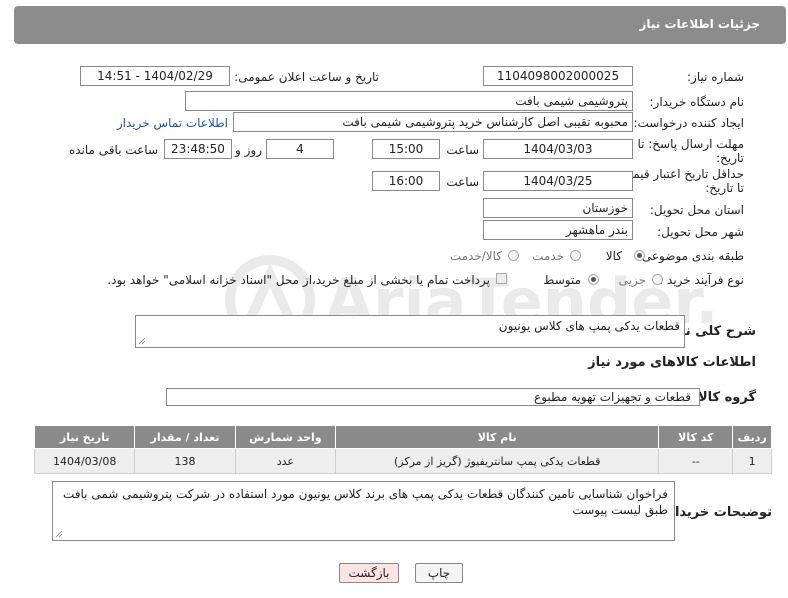 The width and height of the screenshot is (788, 598). Describe the element at coordinates (155, 76) in the screenshot. I see `announce-datetime-field: 1404/02/29 - 14:51` at that location.